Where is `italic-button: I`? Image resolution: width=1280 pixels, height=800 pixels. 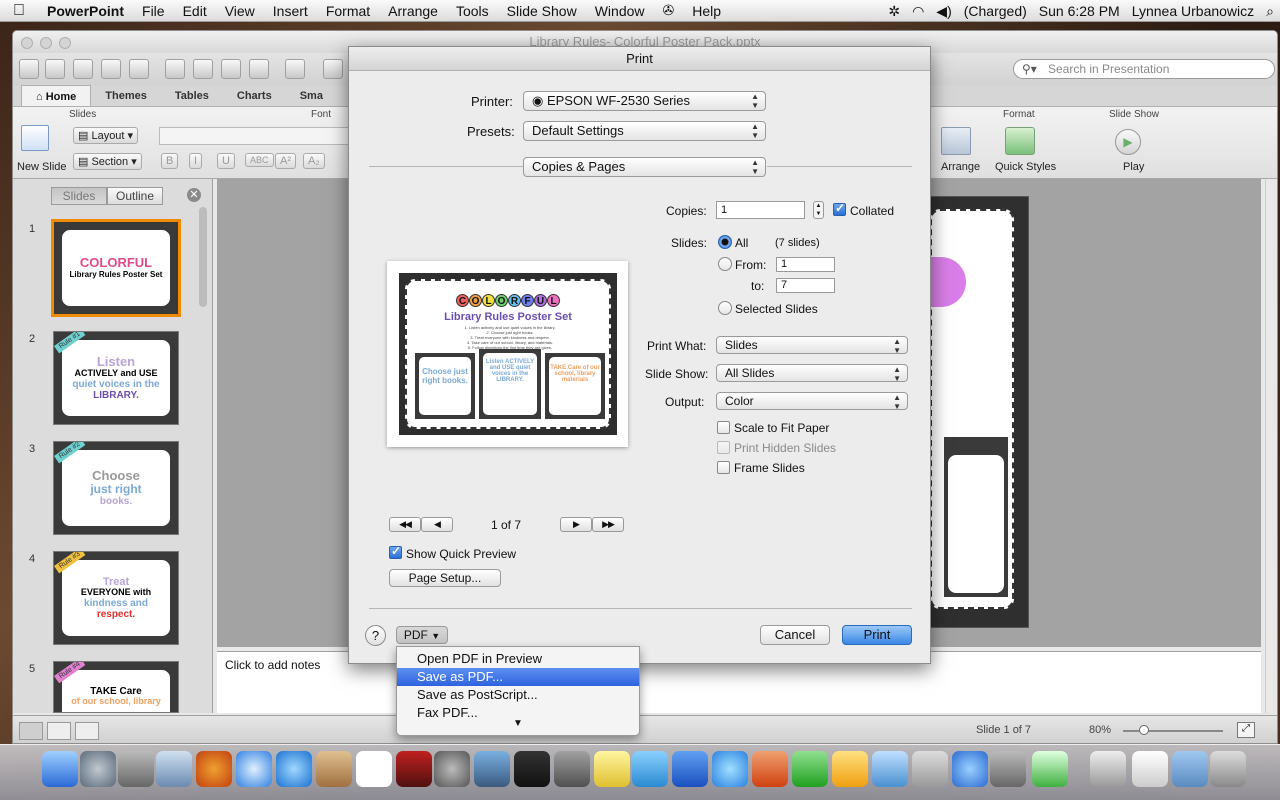 italic-button: I is located at coordinates (196, 161).